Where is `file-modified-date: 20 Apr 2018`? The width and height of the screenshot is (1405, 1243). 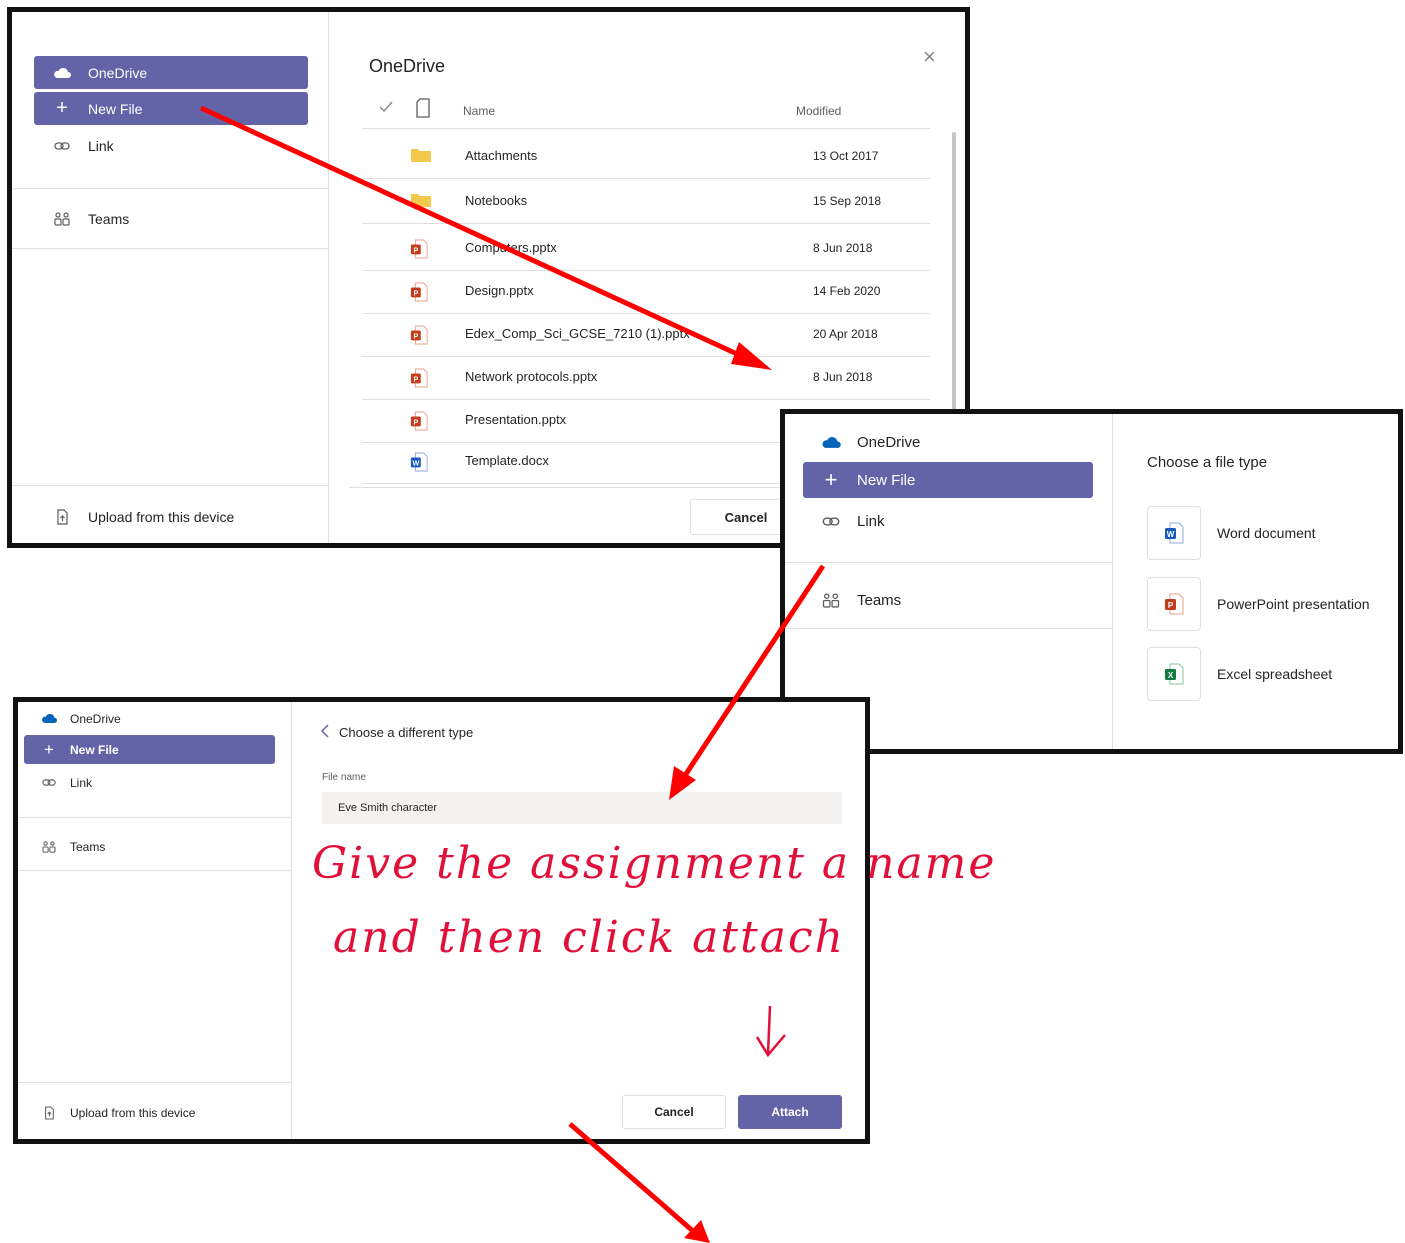
file-modified-date: 20 Apr 2018 is located at coordinates (845, 334).